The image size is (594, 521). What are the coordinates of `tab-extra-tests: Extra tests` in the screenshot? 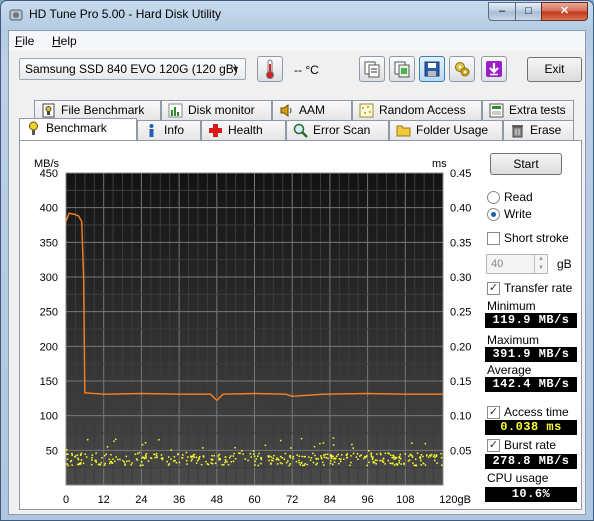 It's located at (528, 110).